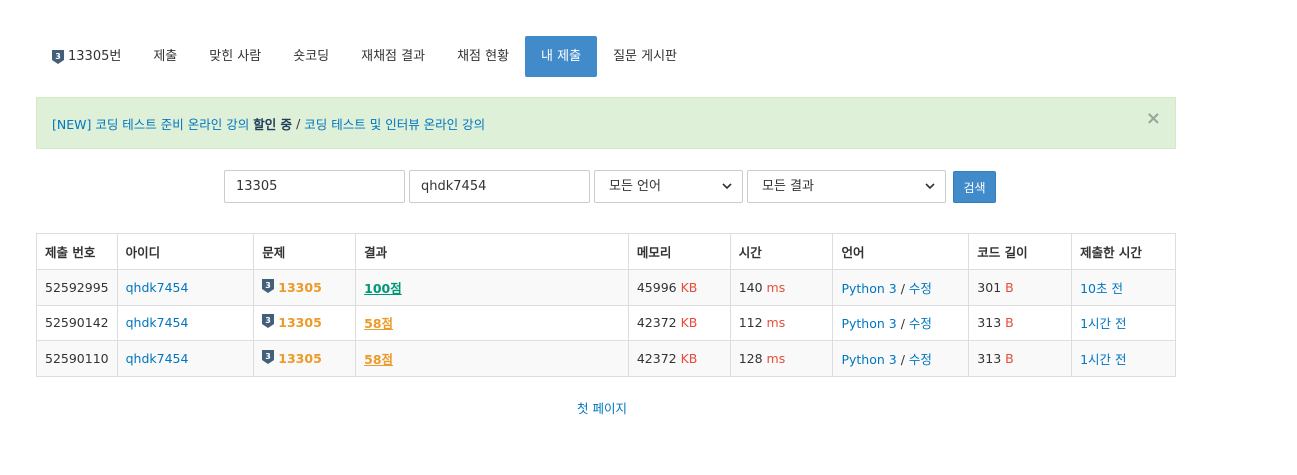 This screenshot has width=1297, height=475. I want to click on tab-short-coding: 숏코딩, so click(311, 56).